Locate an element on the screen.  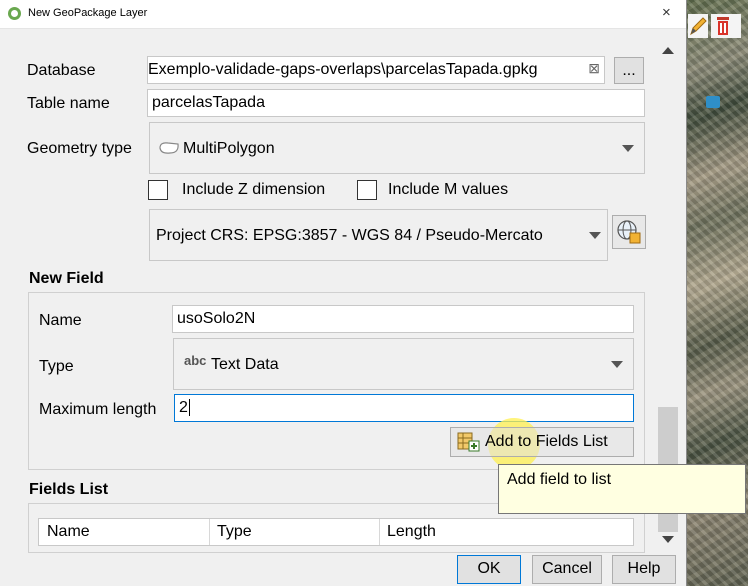
max-length-label: Maximum length is located at coordinates (98, 409).